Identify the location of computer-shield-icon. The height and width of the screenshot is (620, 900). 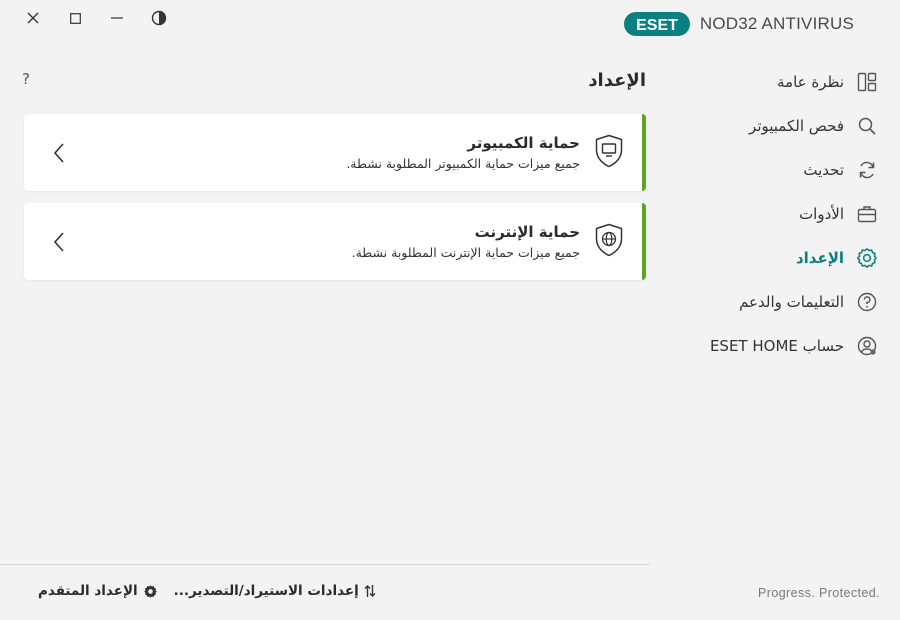
(609, 151).